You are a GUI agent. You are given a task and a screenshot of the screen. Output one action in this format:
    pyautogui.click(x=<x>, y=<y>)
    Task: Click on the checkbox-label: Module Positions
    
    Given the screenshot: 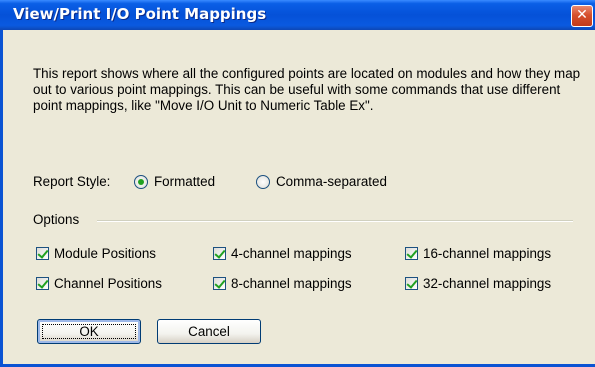 What is the action you would take?
    pyautogui.click(x=105, y=253)
    